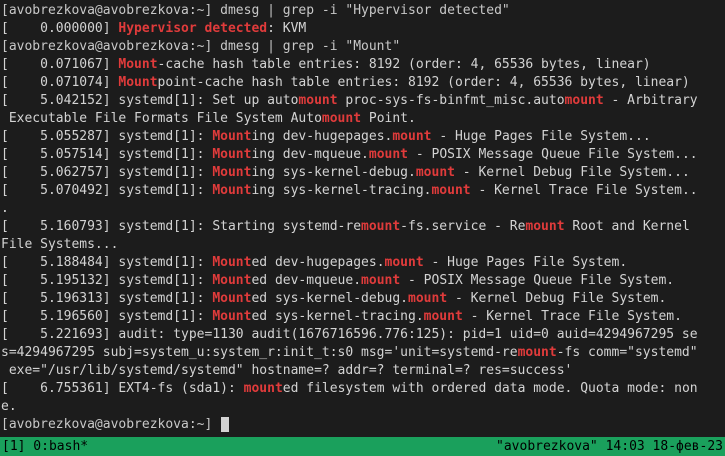 This screenshot has width=725, height=456. What do you see at coordinates (150, 100) in the screenshot?
I see `output-text: [ 5.042152] systemd[1]: Set up auto` at bounding box center [150, 100].